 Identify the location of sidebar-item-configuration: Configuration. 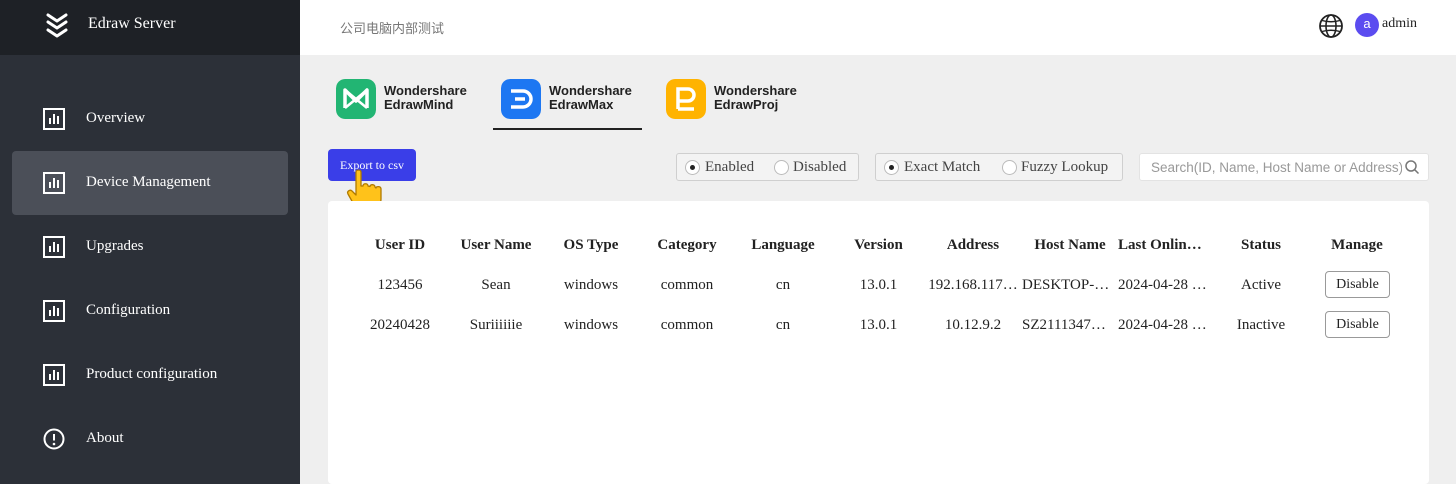
(150, 311).